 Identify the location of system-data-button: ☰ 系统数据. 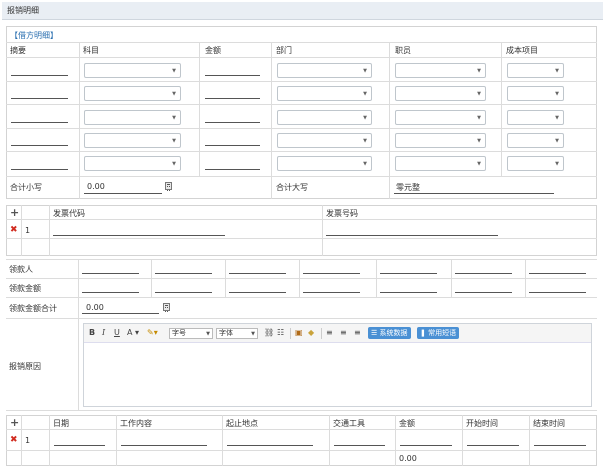
(389, 333).